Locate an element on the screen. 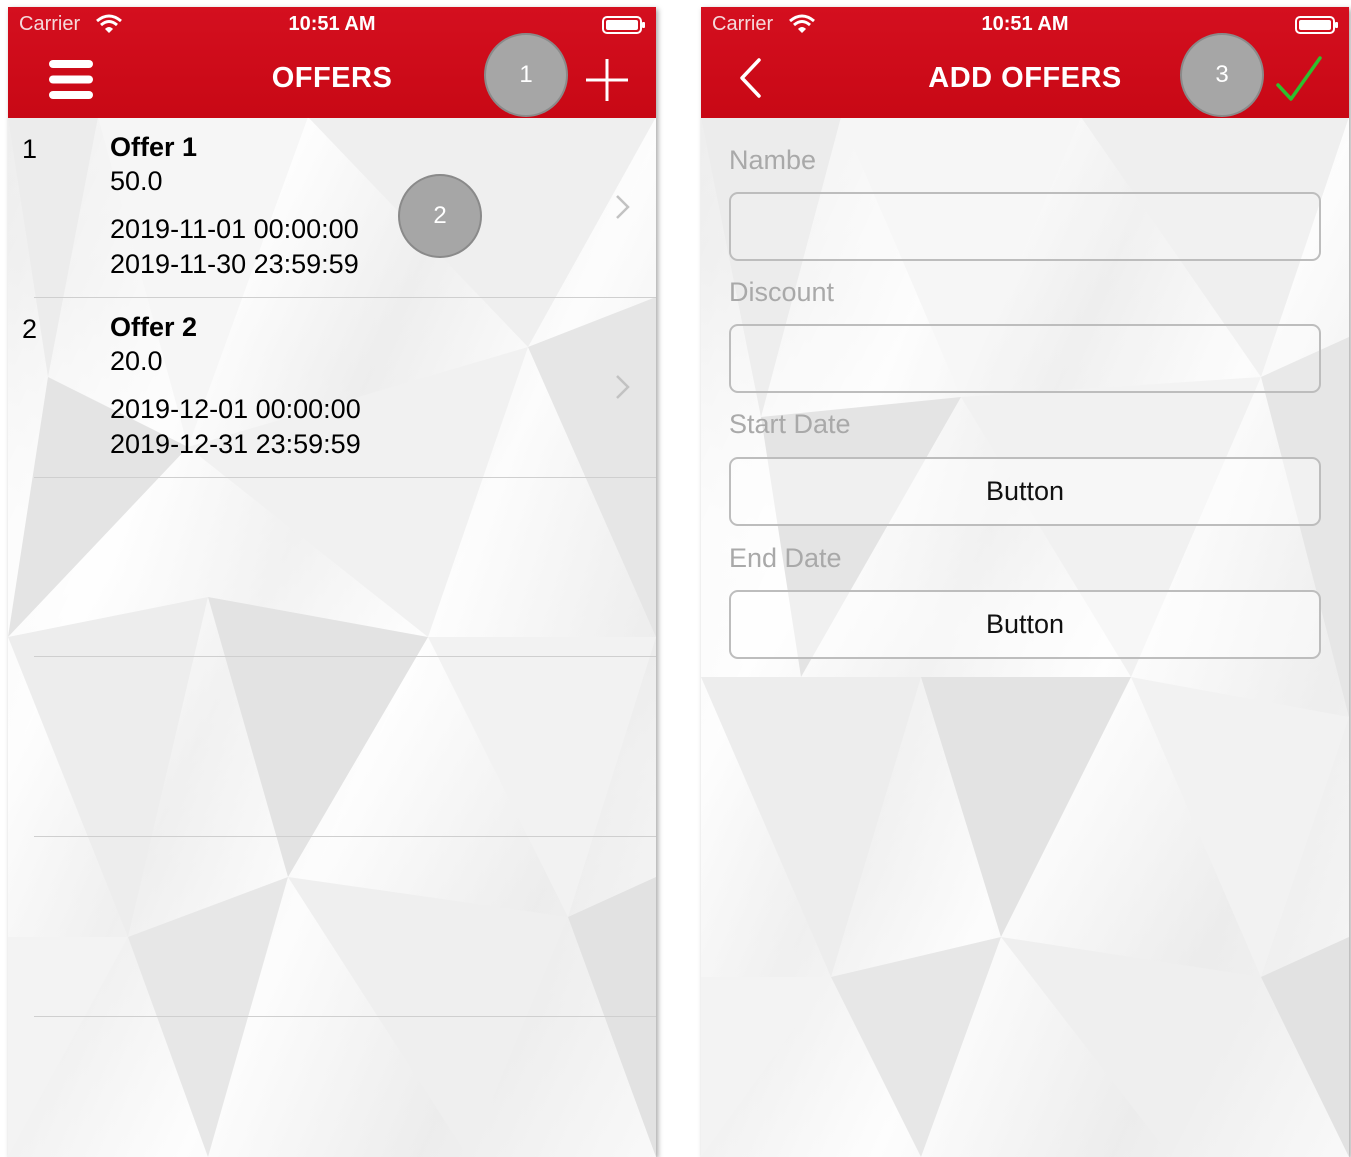  annotation-marker-3: 3 is located at coordinates (1222, 75).